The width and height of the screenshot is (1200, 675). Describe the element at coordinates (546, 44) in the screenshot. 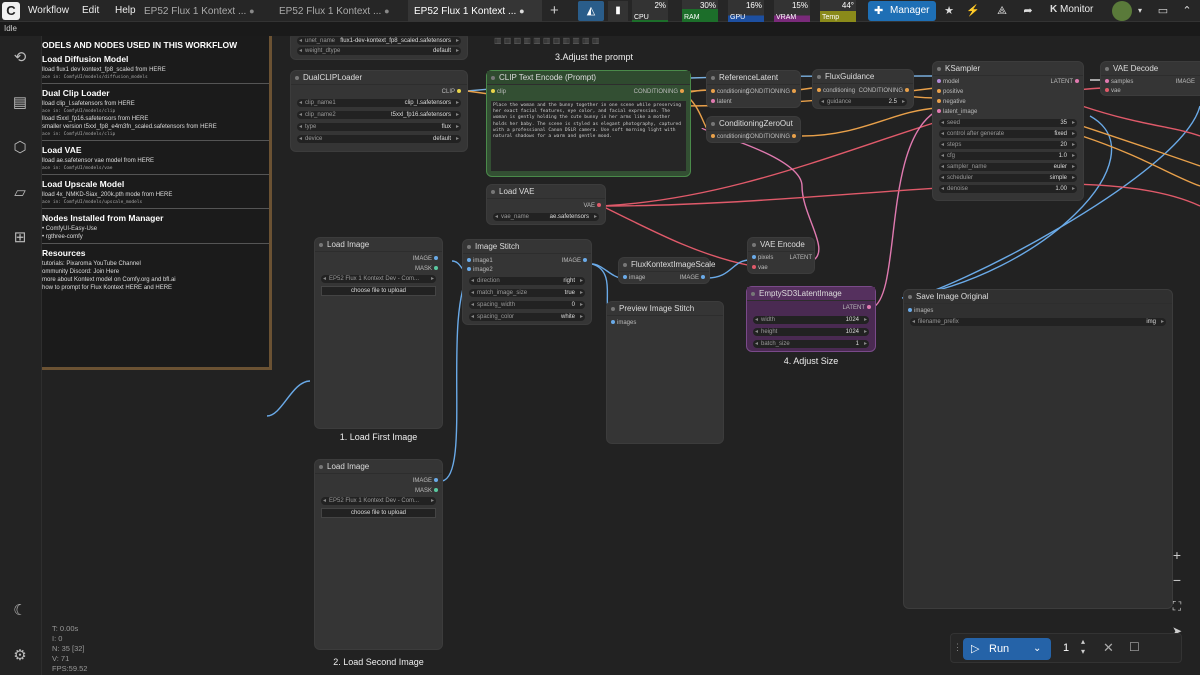

I see `node-toolbar: ▥ ▥ ▥ ▥ ▥ ▥ ▥ ▥ ▥ ▥ ▥` at that location.